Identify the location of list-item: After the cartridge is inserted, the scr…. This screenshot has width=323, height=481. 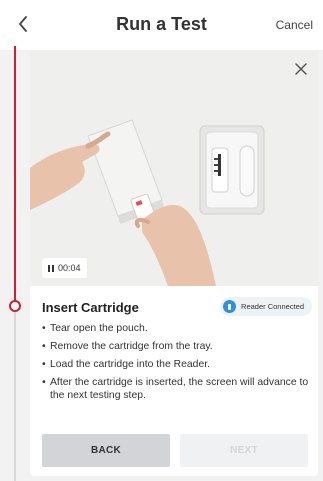
(177, 389).